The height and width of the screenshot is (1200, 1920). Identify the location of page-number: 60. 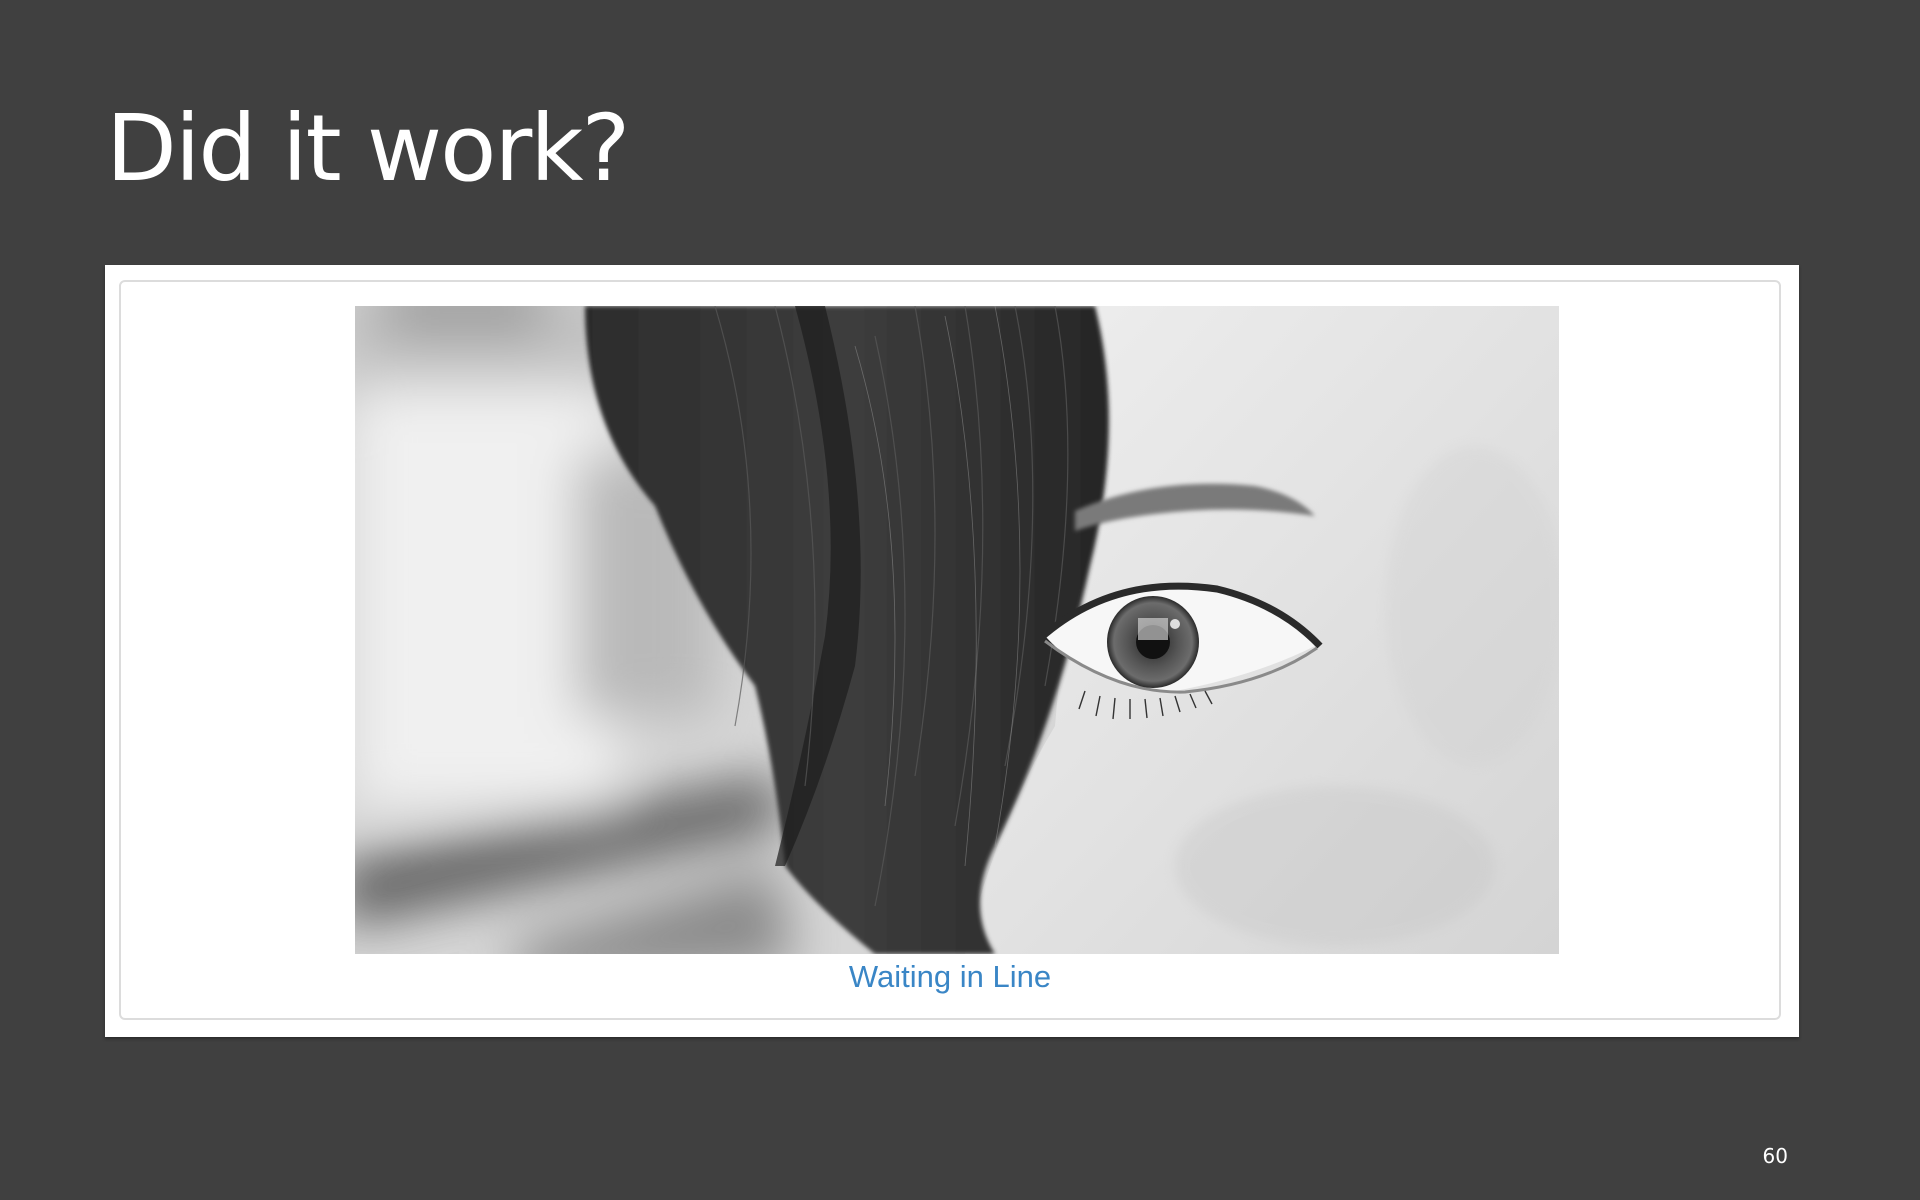
(1775, 1156).